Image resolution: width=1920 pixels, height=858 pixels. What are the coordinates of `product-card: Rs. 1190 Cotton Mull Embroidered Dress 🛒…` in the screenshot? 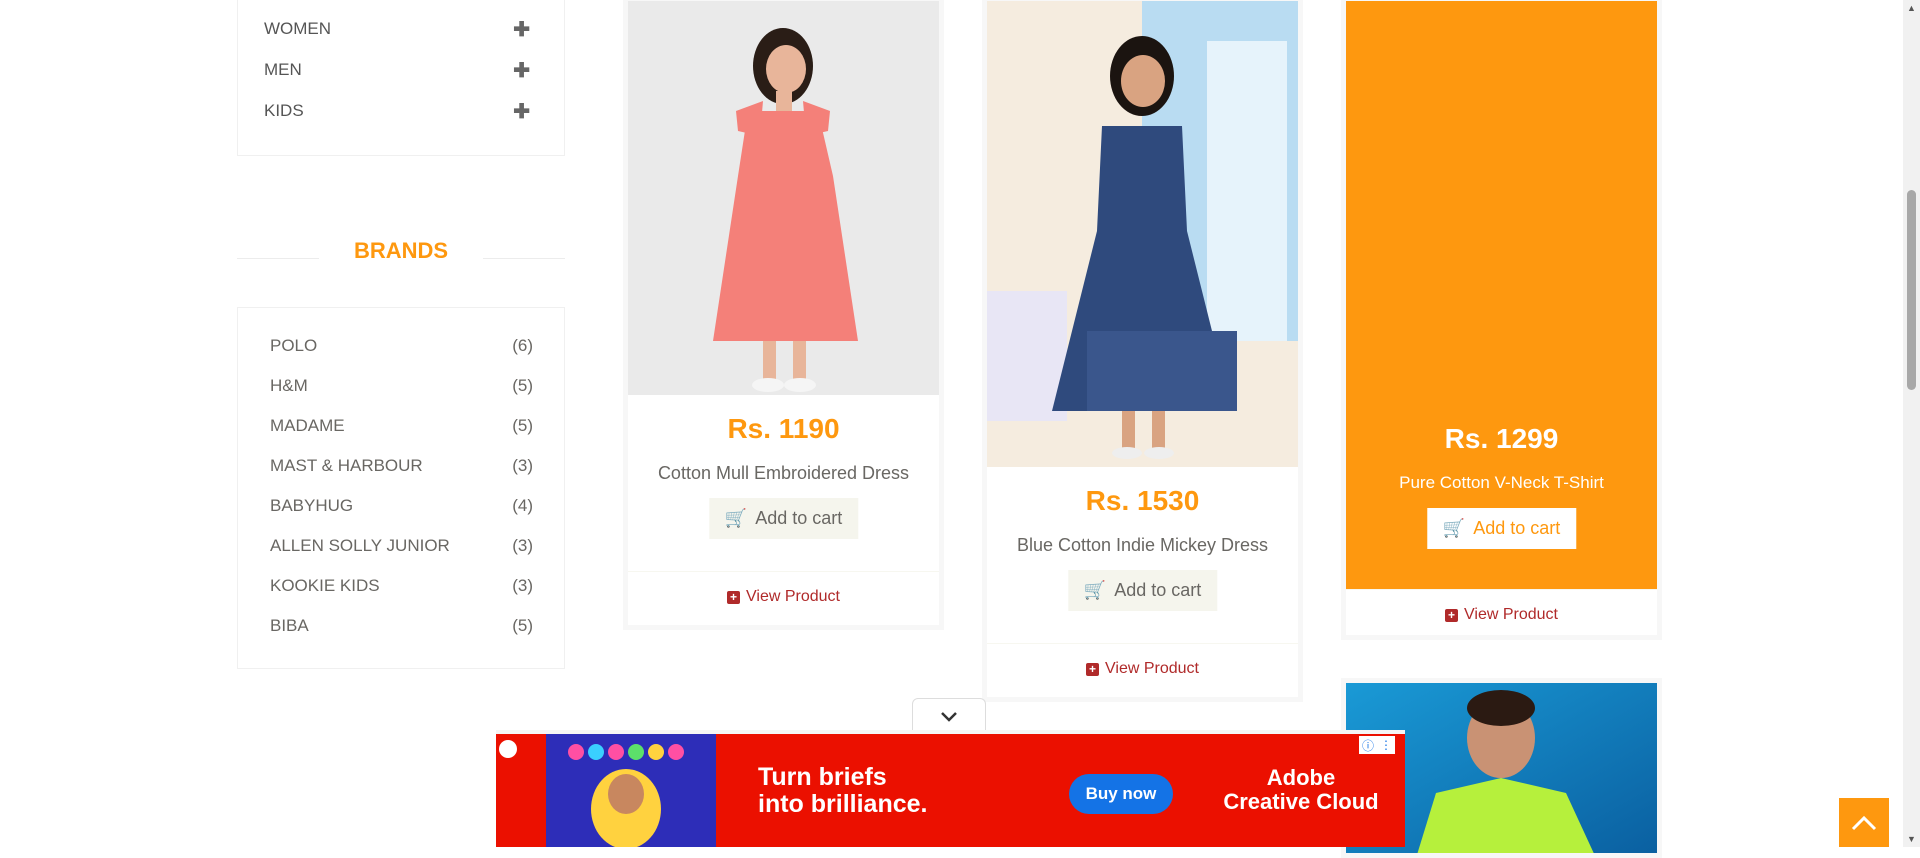 It's located at (783, 315).